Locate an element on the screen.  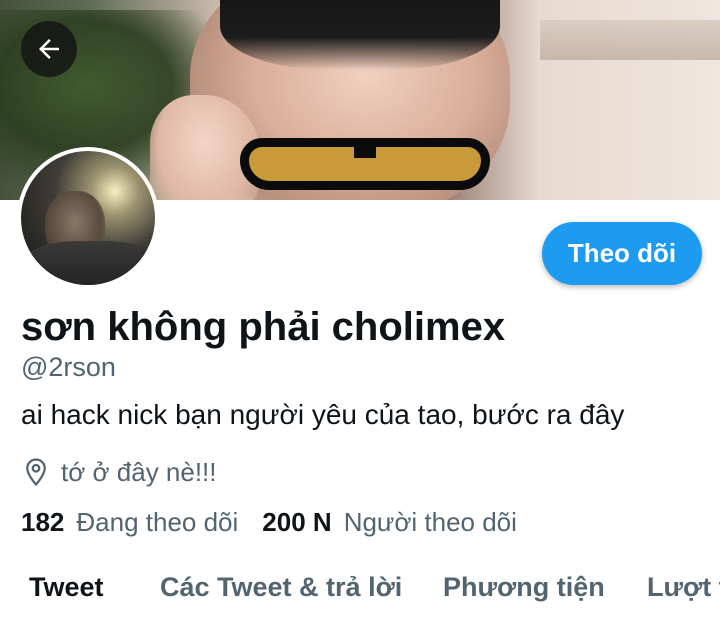
banner-hair is located at coordinates (360, 35).